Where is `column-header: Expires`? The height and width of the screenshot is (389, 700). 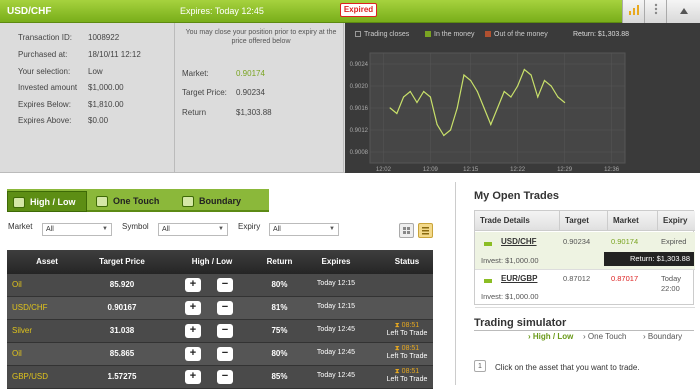 column-header: Expires is located at coordinates (336, 261).